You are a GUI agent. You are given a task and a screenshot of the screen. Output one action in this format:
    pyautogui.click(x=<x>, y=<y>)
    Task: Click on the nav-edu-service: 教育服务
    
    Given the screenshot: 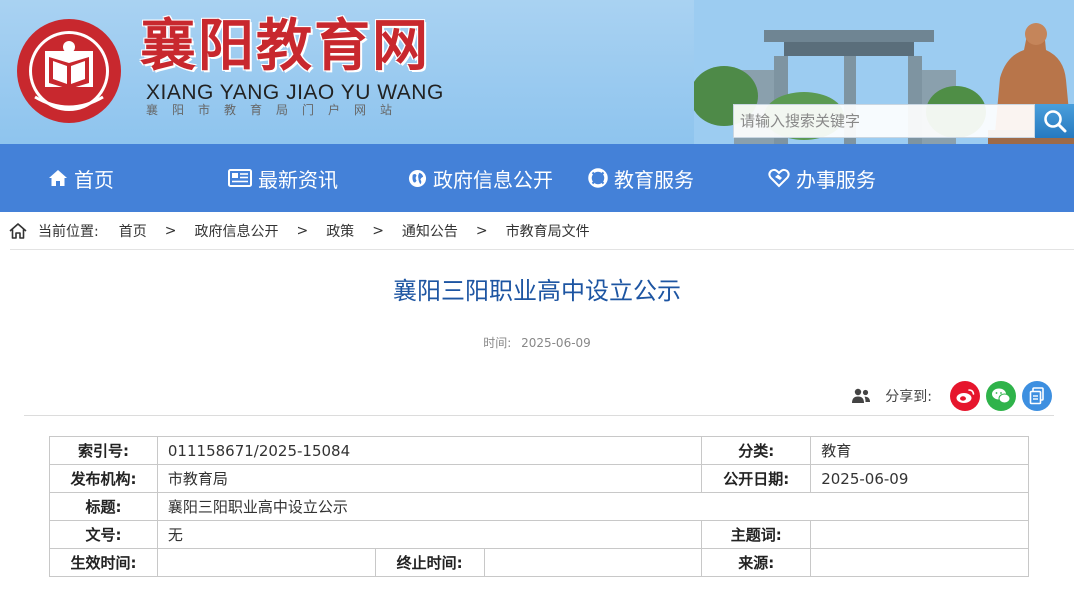 What is the action you would take?
    pyautogui.click(x=641, y=178)
    